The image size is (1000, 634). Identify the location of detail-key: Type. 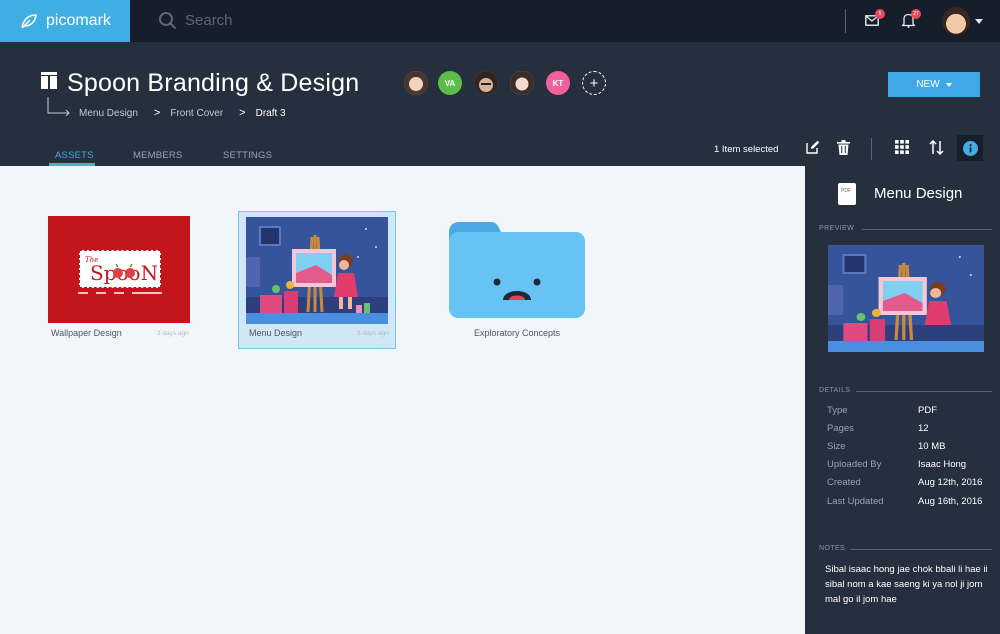
(837, 410).